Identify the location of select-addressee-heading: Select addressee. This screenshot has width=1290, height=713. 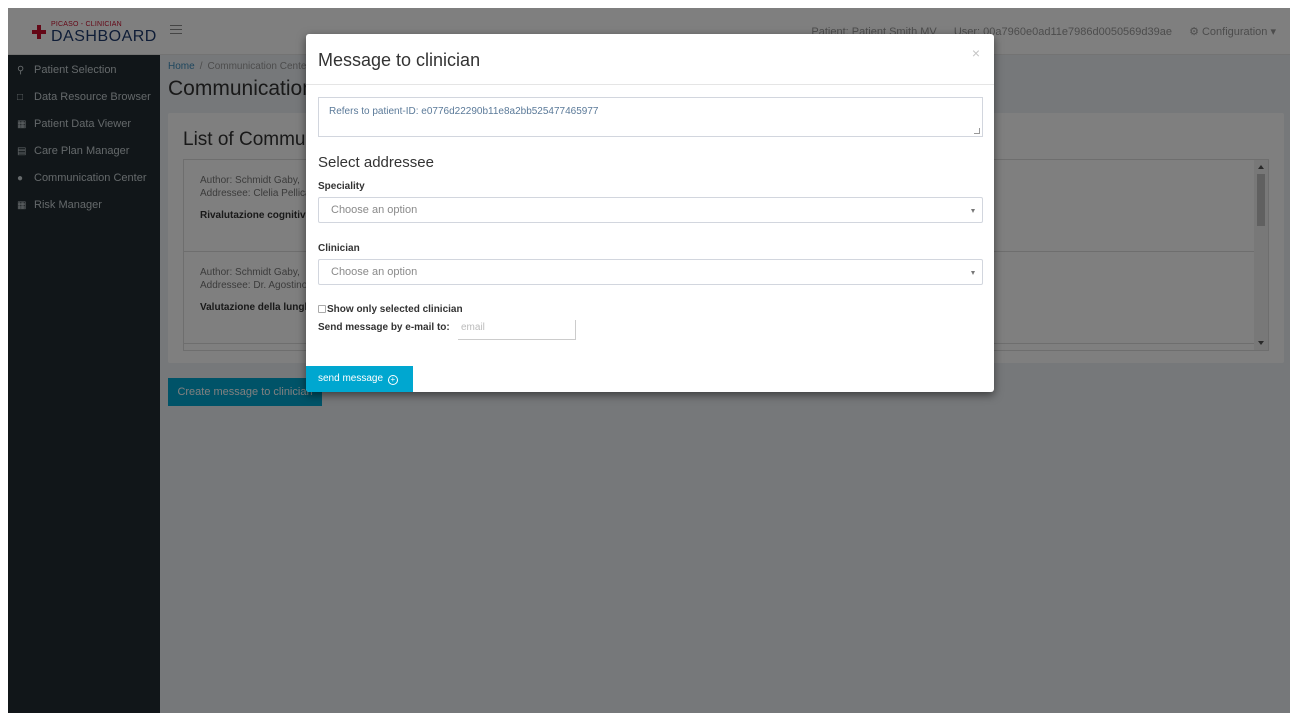
(376, 162).